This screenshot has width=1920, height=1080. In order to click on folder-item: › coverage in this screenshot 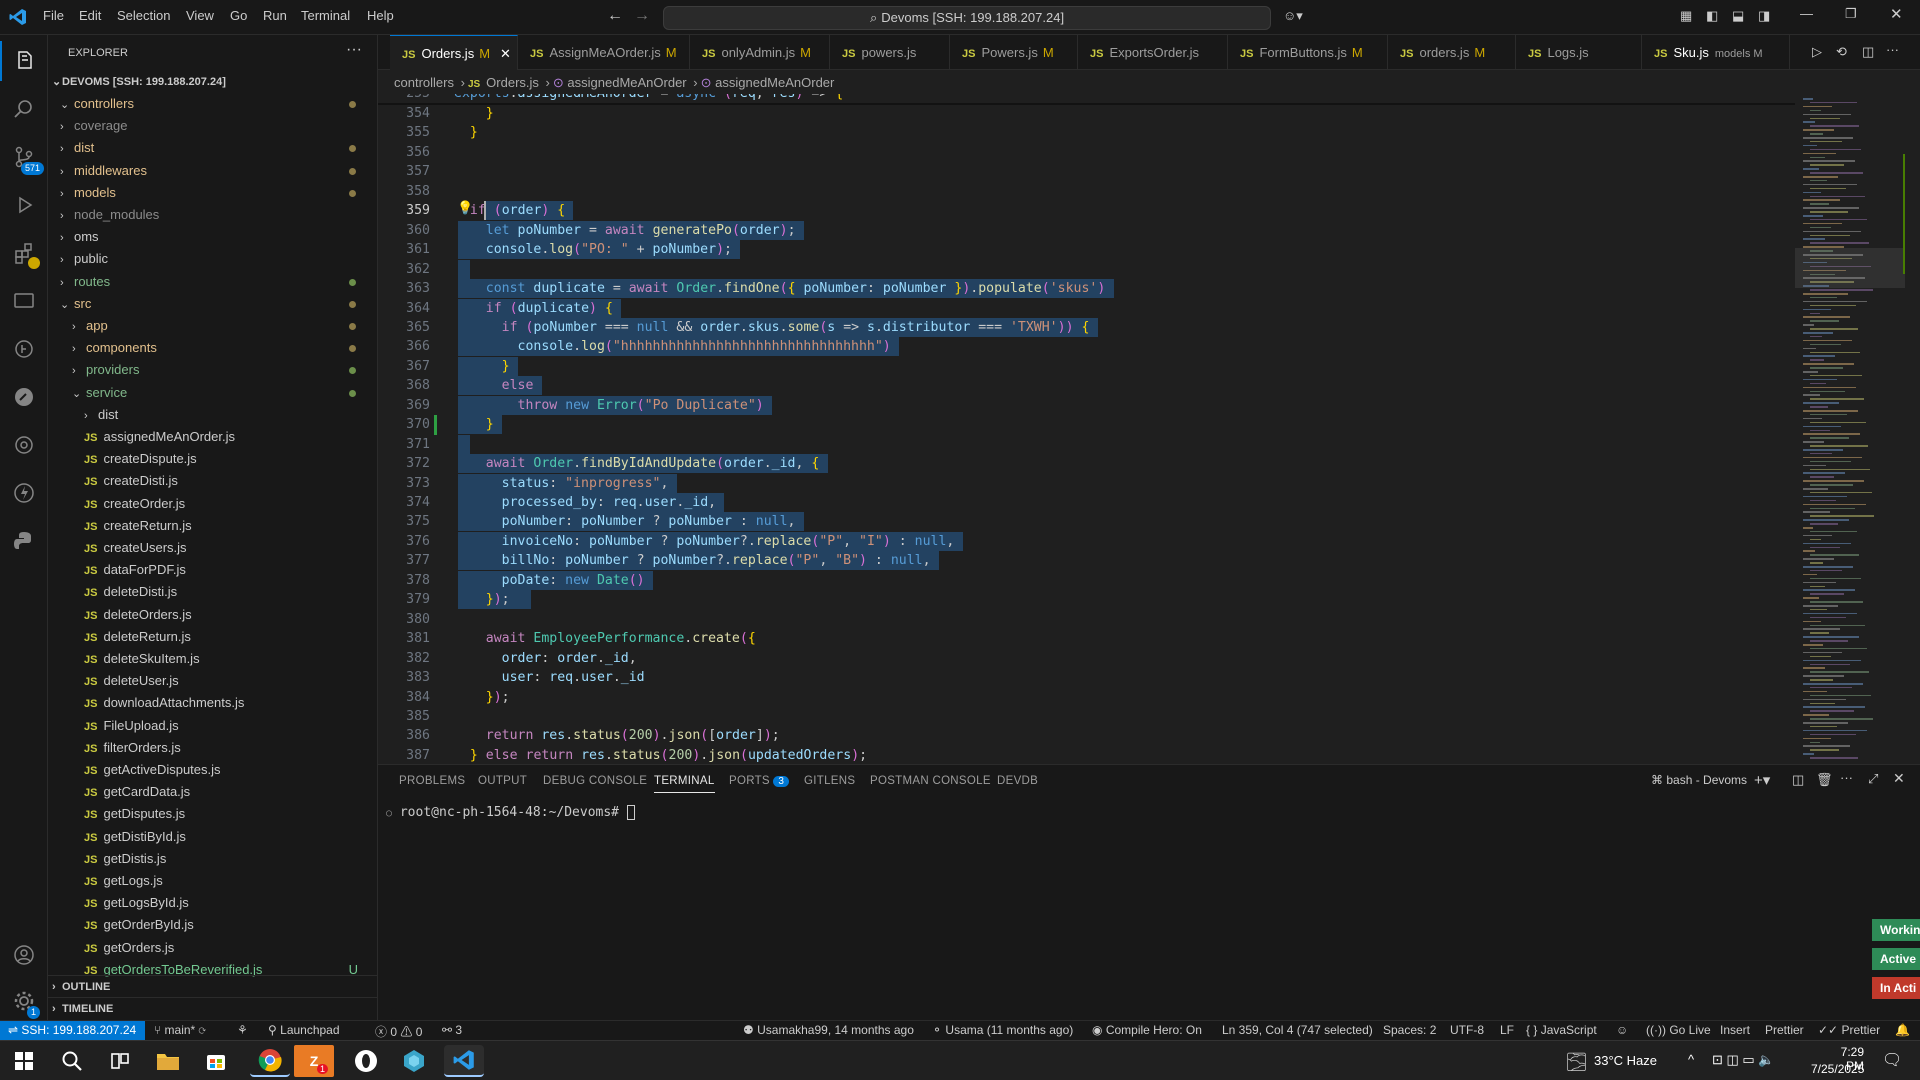, I will do `click(213, 126)`.